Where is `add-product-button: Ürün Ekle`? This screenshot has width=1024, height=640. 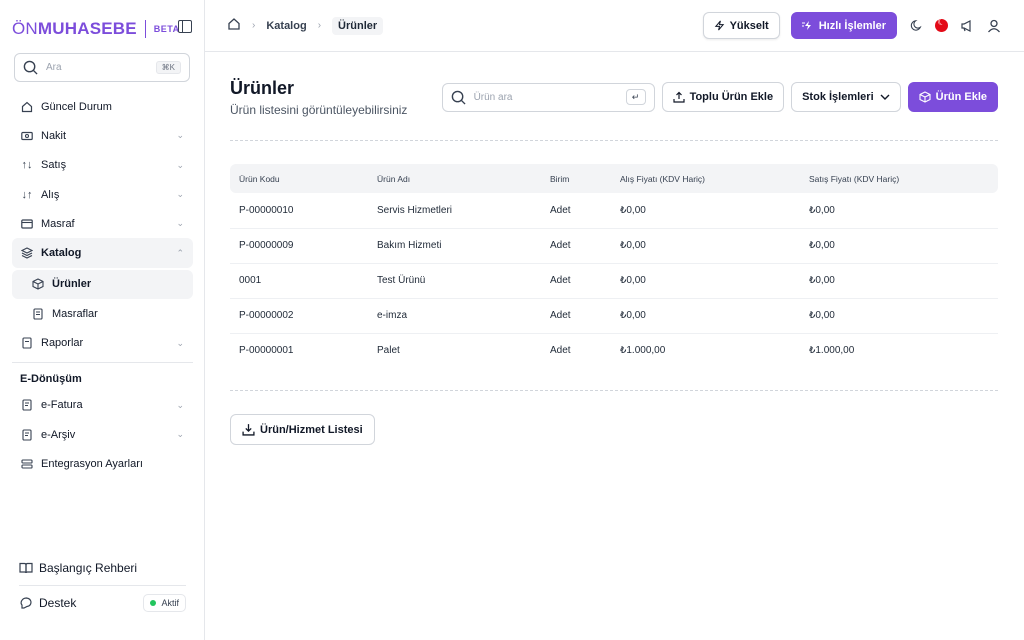 add-product-button: Ürün Ekle is located at coordinates (952, 97).